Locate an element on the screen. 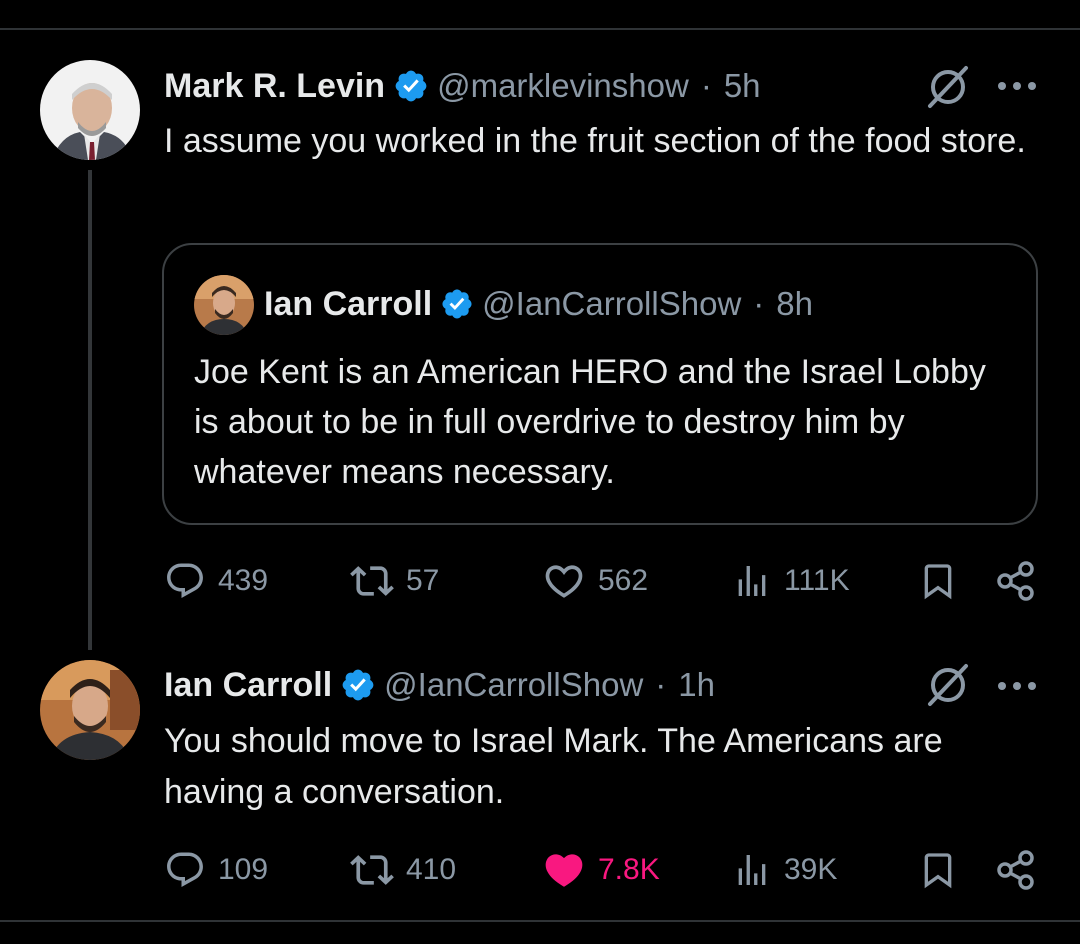 This screenshot has width=1080, height=944. top-divider is located at coordinates (540, 29).